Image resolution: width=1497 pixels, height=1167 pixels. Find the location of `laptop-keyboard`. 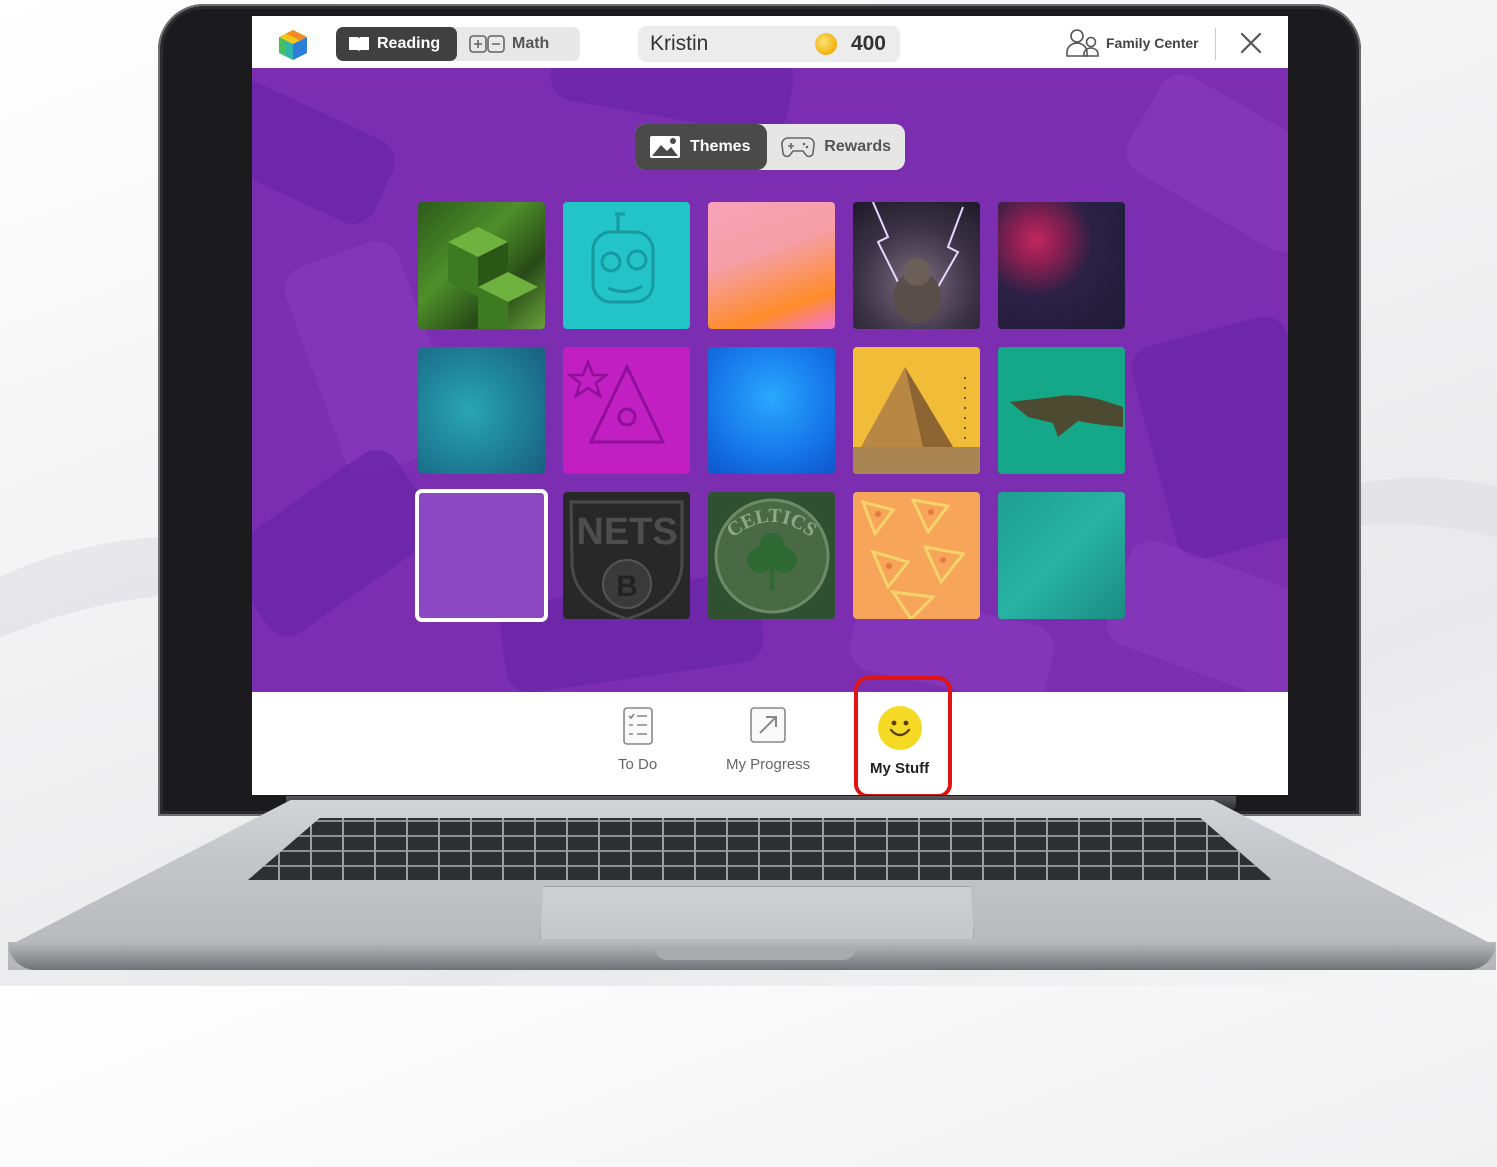

laptop-keyboard is located at coordinates (760, 849).